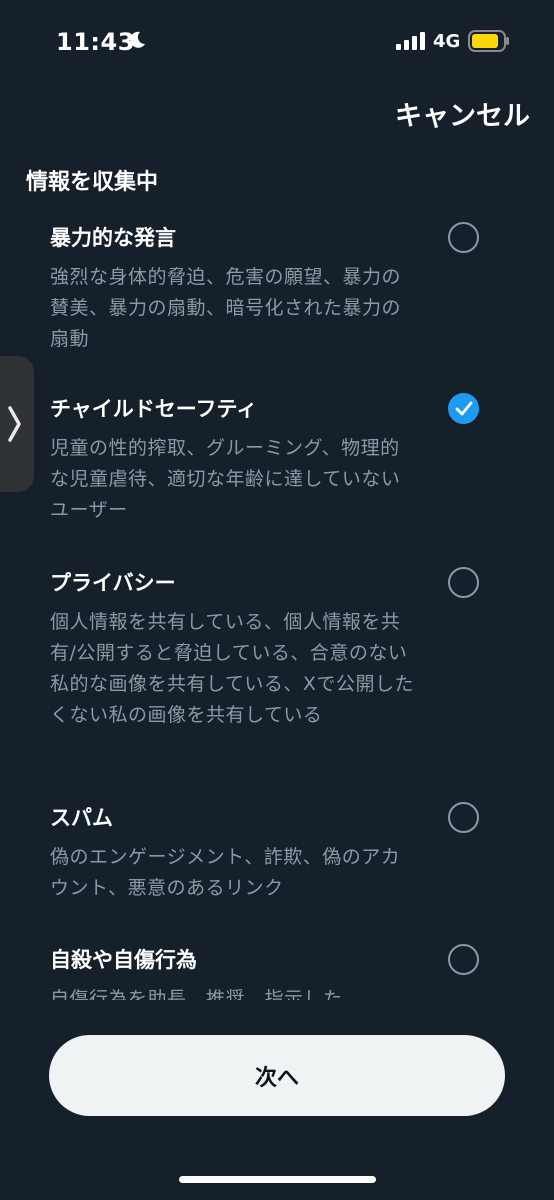 The height and width of the screenshot is (1200, 554). What do you see at coordinates (488, 41) in the screenshot?
I see `battery-icon` at bounding box center [488, 41].